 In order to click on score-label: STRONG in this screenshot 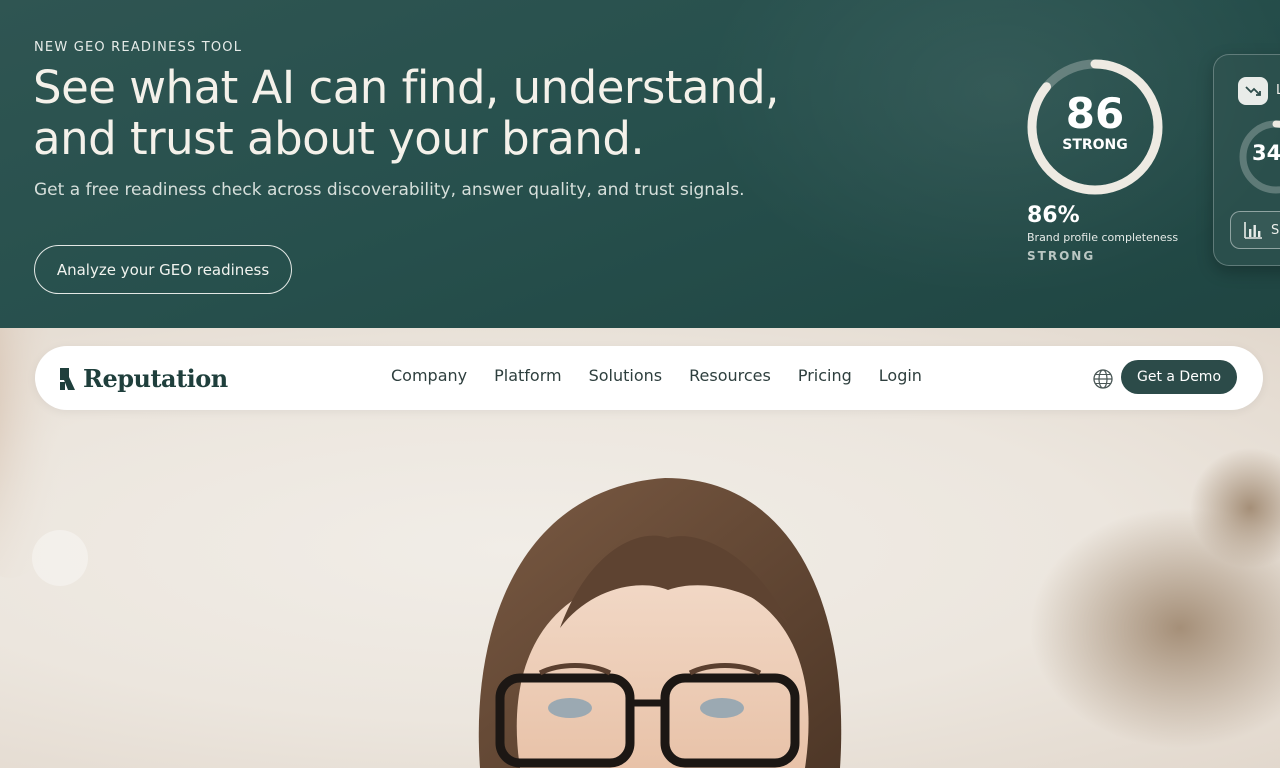, I will do `click(1095, 145)`.